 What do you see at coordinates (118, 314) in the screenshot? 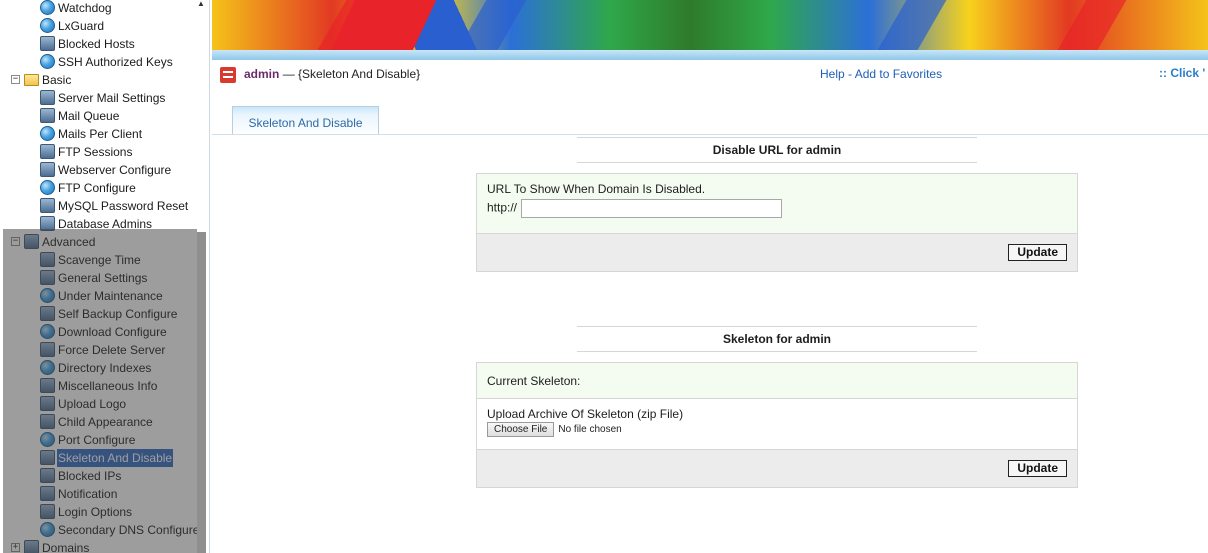
I see `sidebar-item-label: Self Backup Configure` at bounding box center [118, 314].